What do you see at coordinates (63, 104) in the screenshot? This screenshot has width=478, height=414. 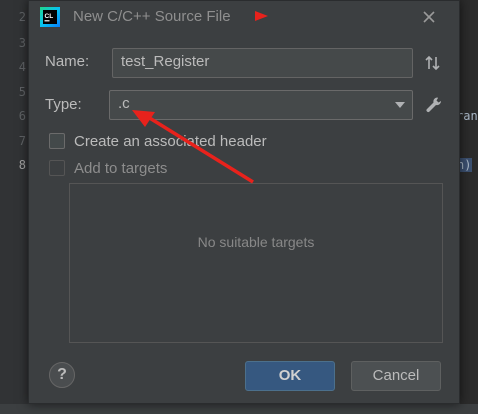 I see `type-label: Type:` at bounding box center [63, 104].